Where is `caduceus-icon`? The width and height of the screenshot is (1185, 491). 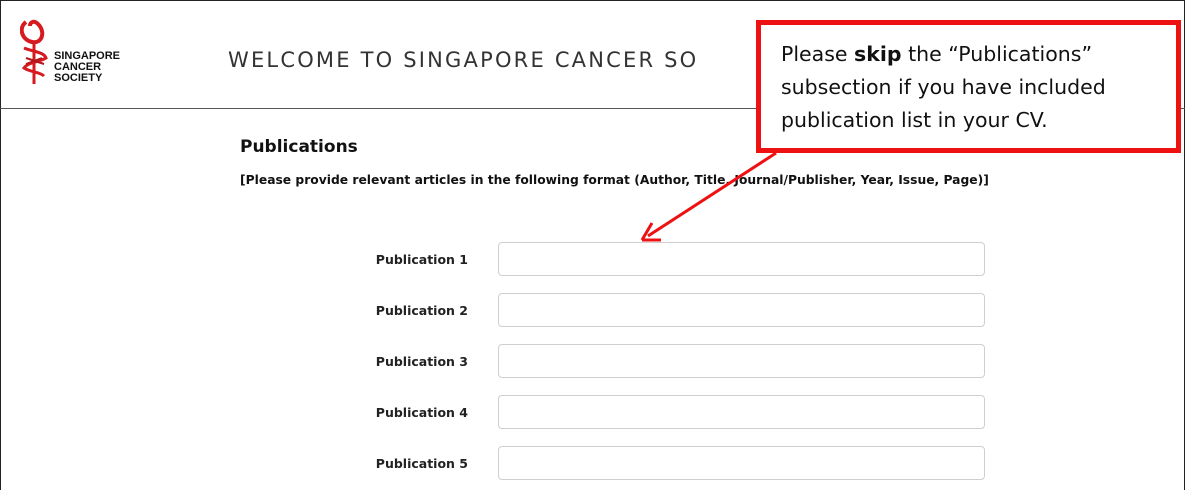 caduceus-icon is located at coordinates (34, 51).